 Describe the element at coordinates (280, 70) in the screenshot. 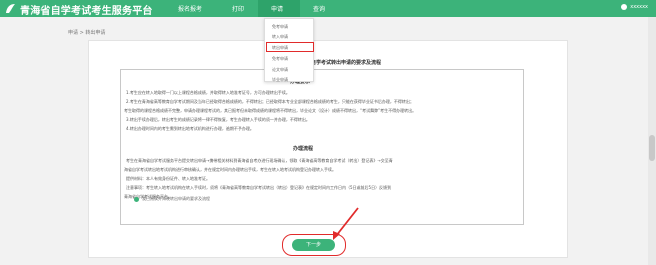

I see `dropdown-item: 论文申请` at that location.